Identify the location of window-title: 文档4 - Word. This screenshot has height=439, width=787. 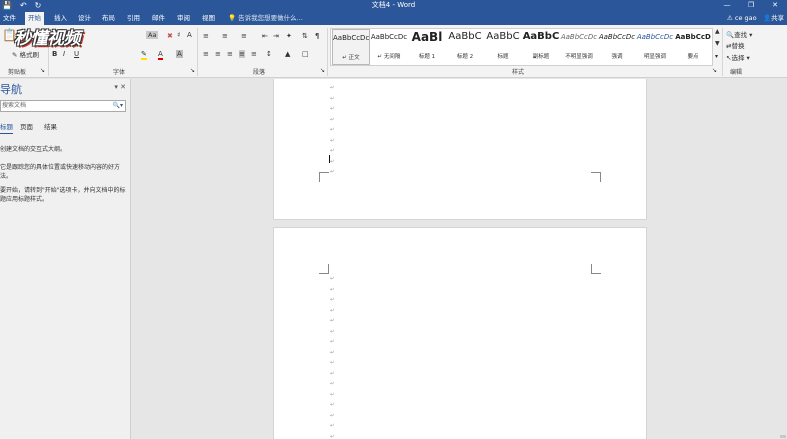
(393, 5).